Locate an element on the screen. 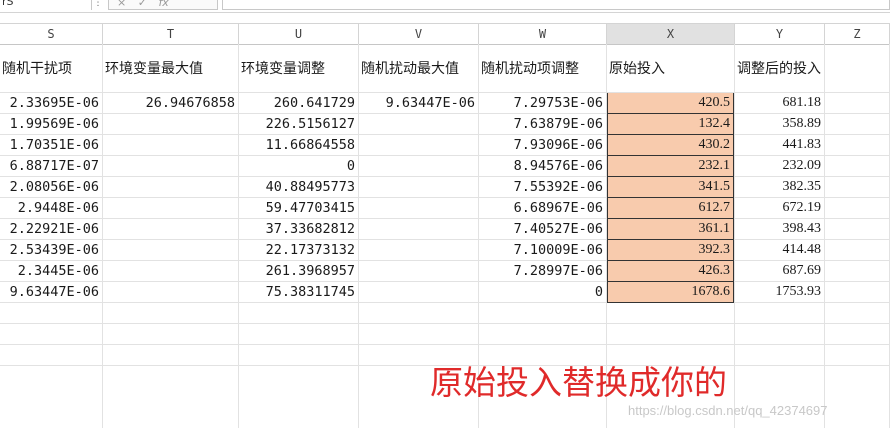 The width and height of the screenshot is (890, 428). cell-x-row-6: 612.7 is located at coordinates (670, 208).